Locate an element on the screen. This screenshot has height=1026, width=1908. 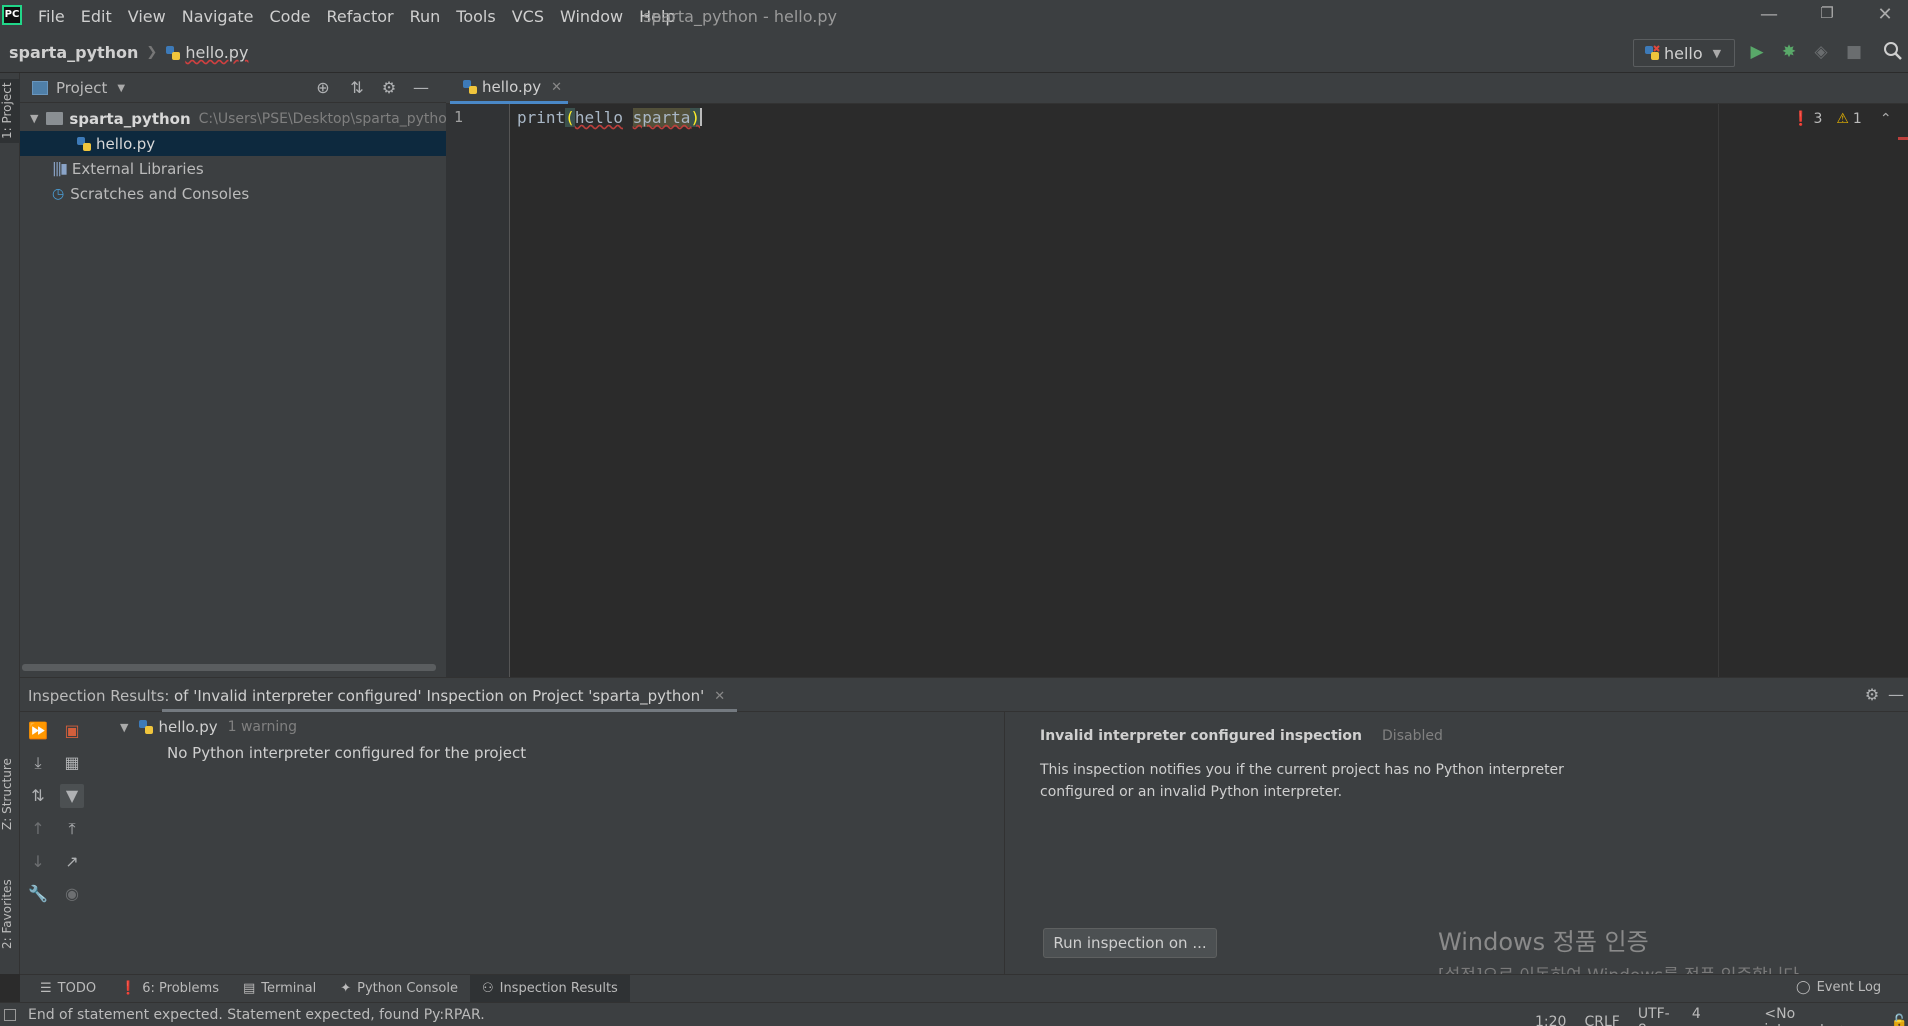
coverage-icon: ◈ is located at coordinates (1821, 53).